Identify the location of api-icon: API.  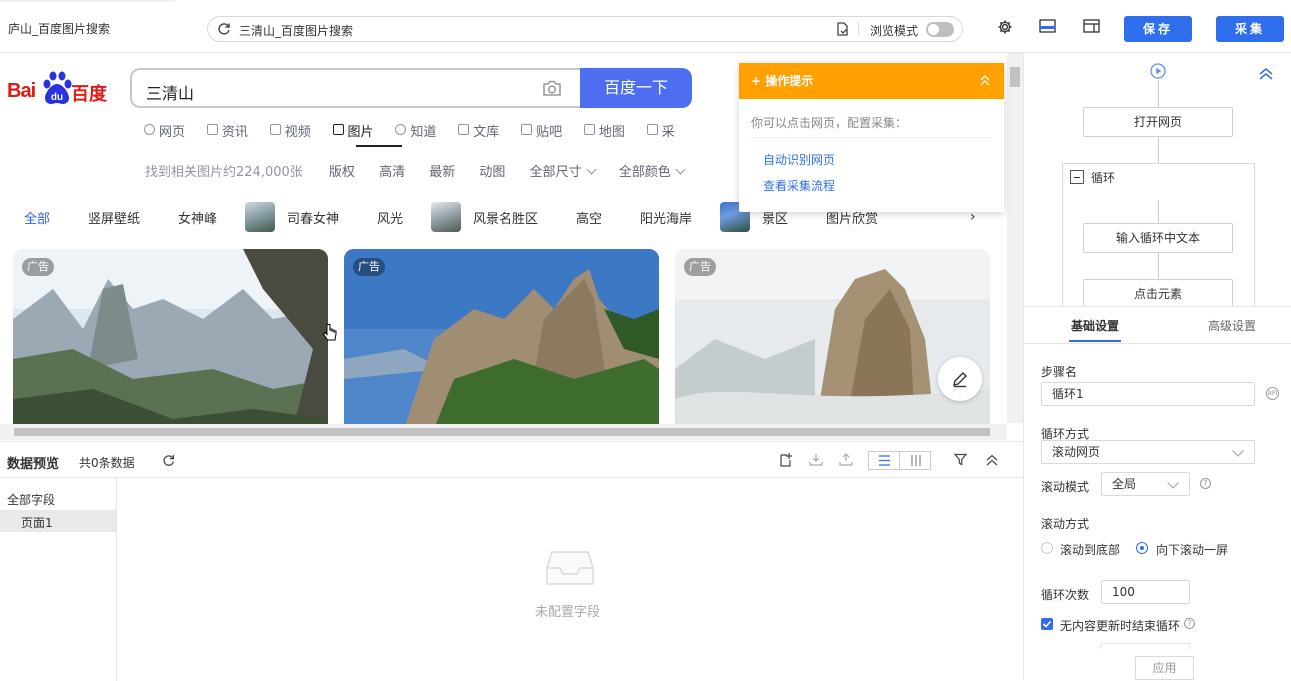
(1272, 393).